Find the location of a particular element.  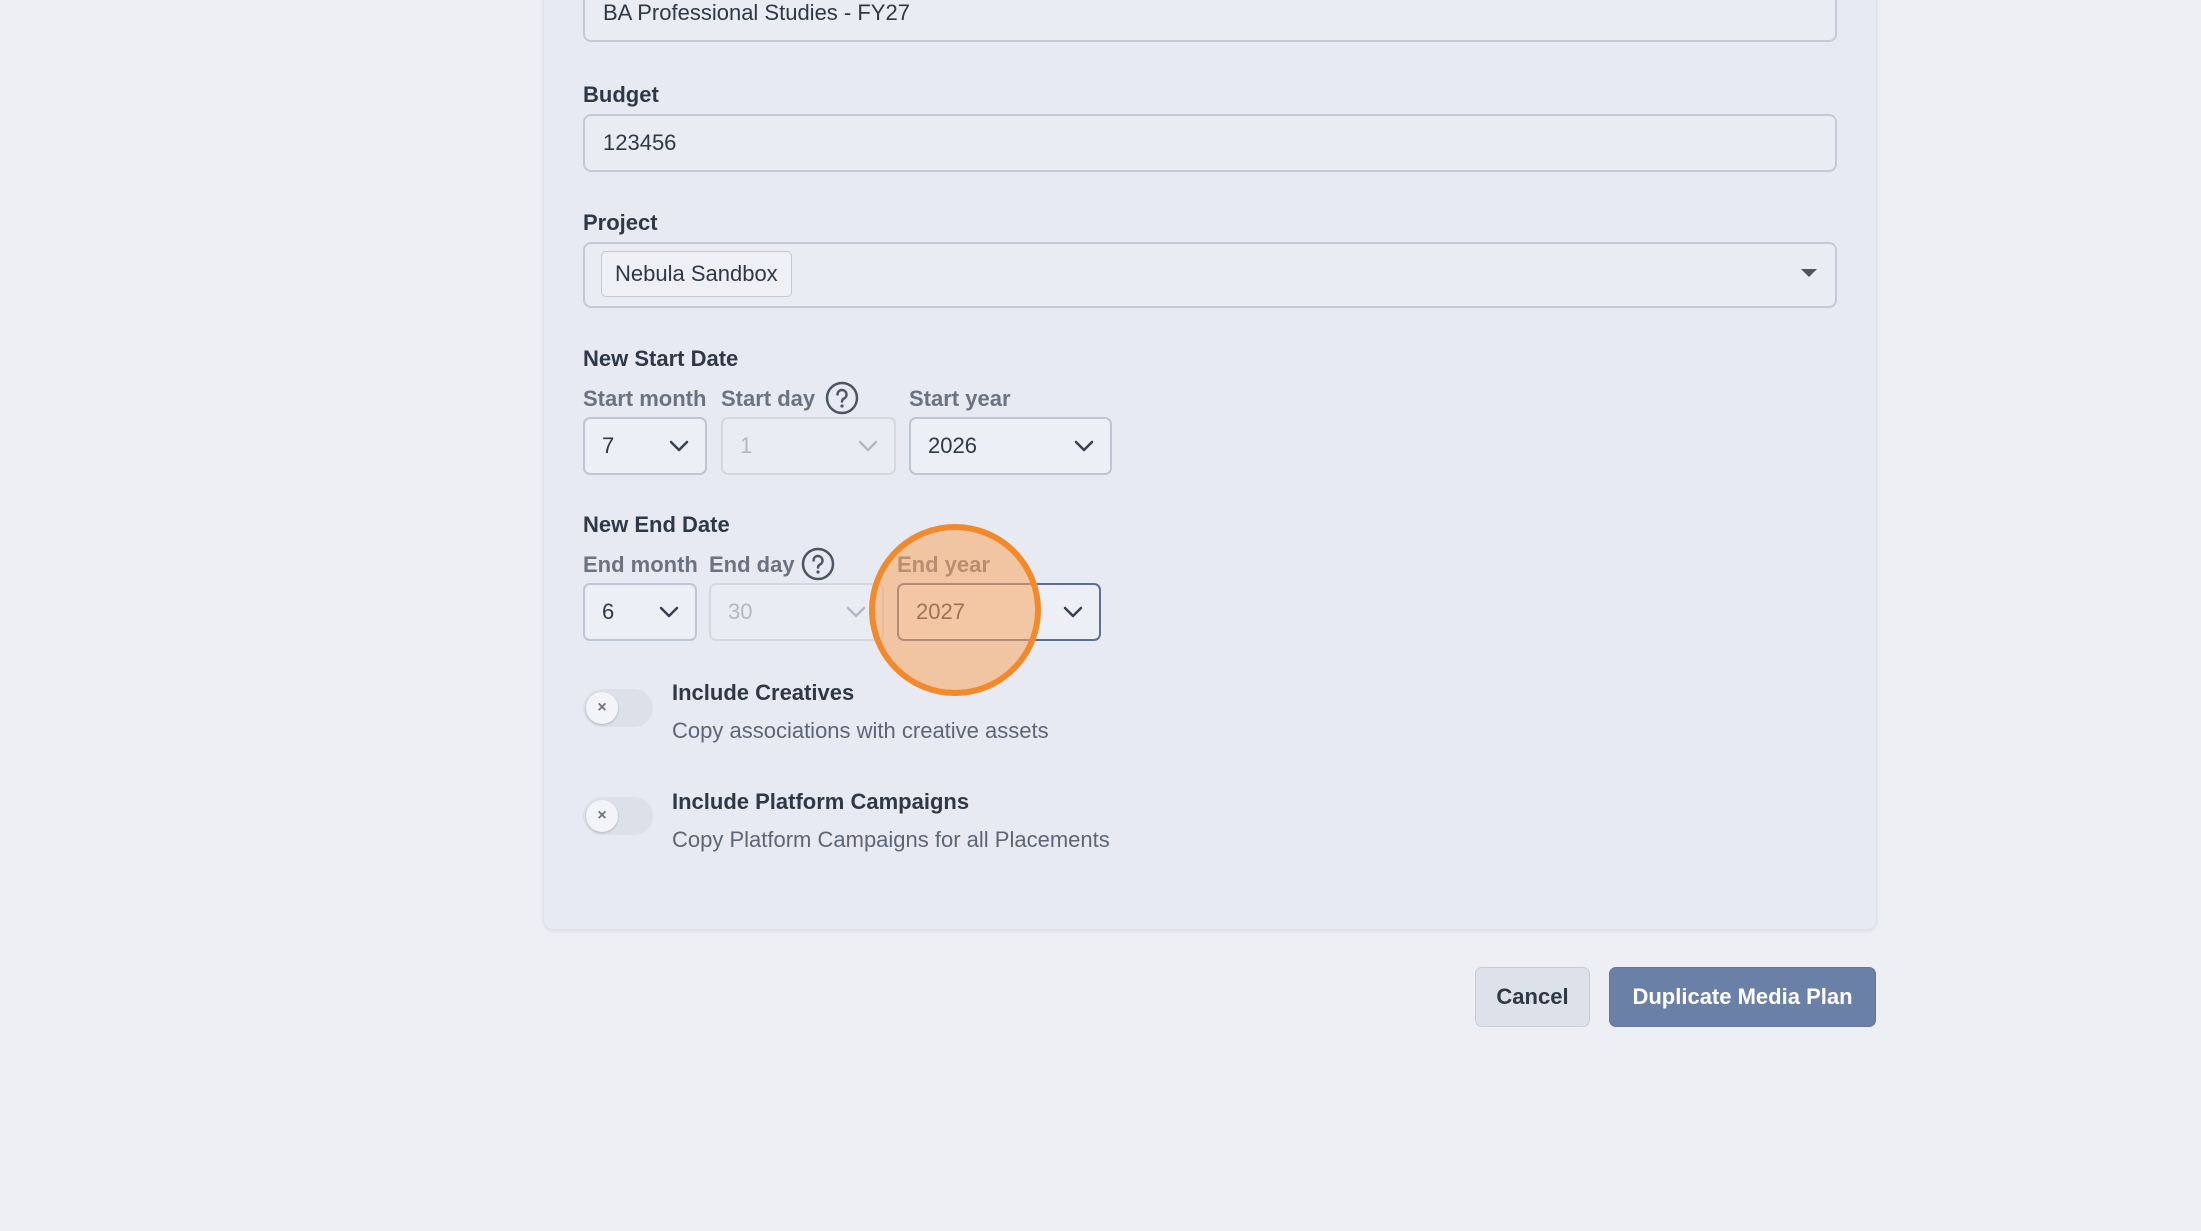

project-label: Project is located at coordinates (620, 222).